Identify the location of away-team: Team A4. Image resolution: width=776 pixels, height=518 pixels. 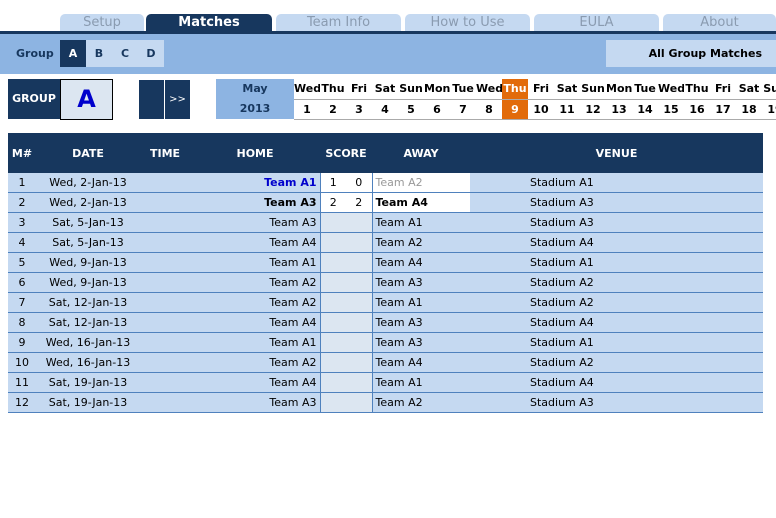
(420, 362).